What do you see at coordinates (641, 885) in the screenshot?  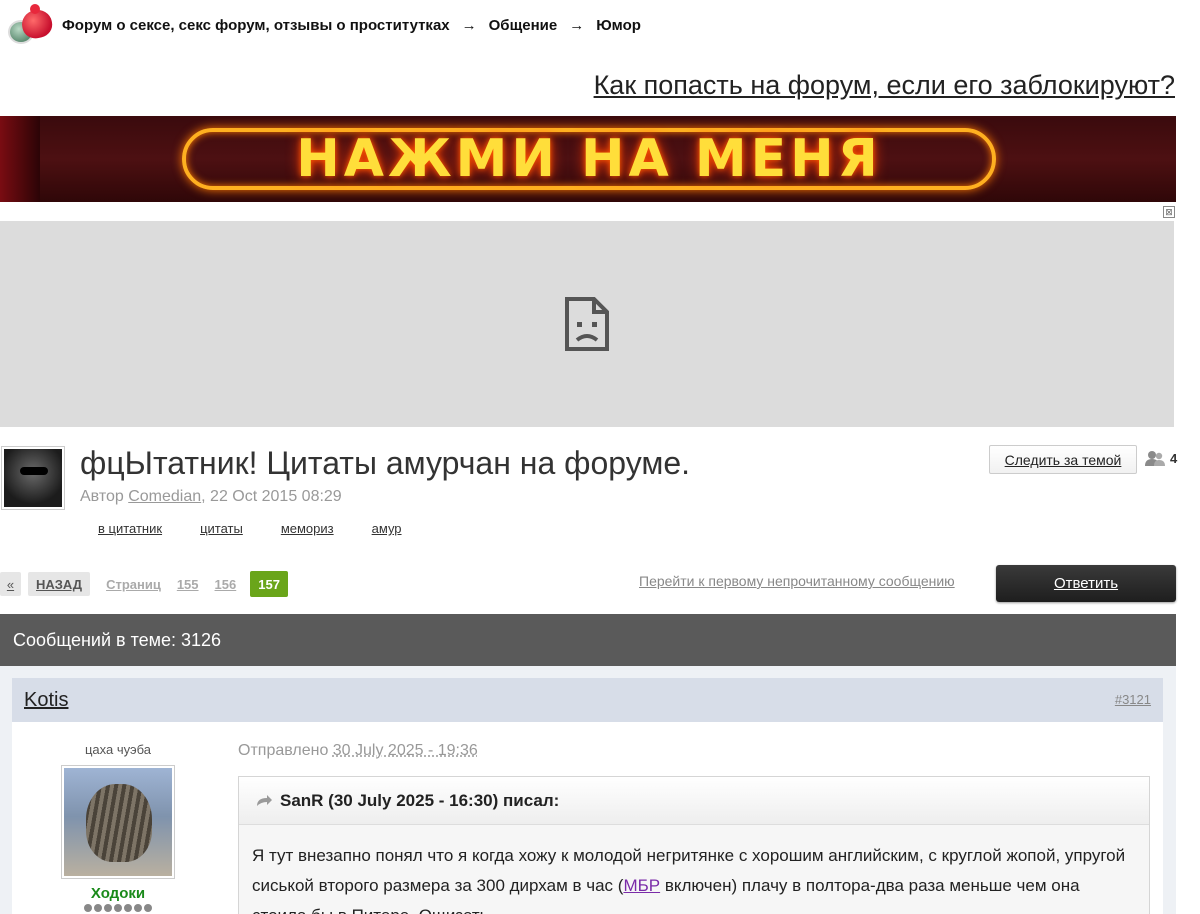 I see `quote-link-mbr: МБР` at bounding box center [641, 885].